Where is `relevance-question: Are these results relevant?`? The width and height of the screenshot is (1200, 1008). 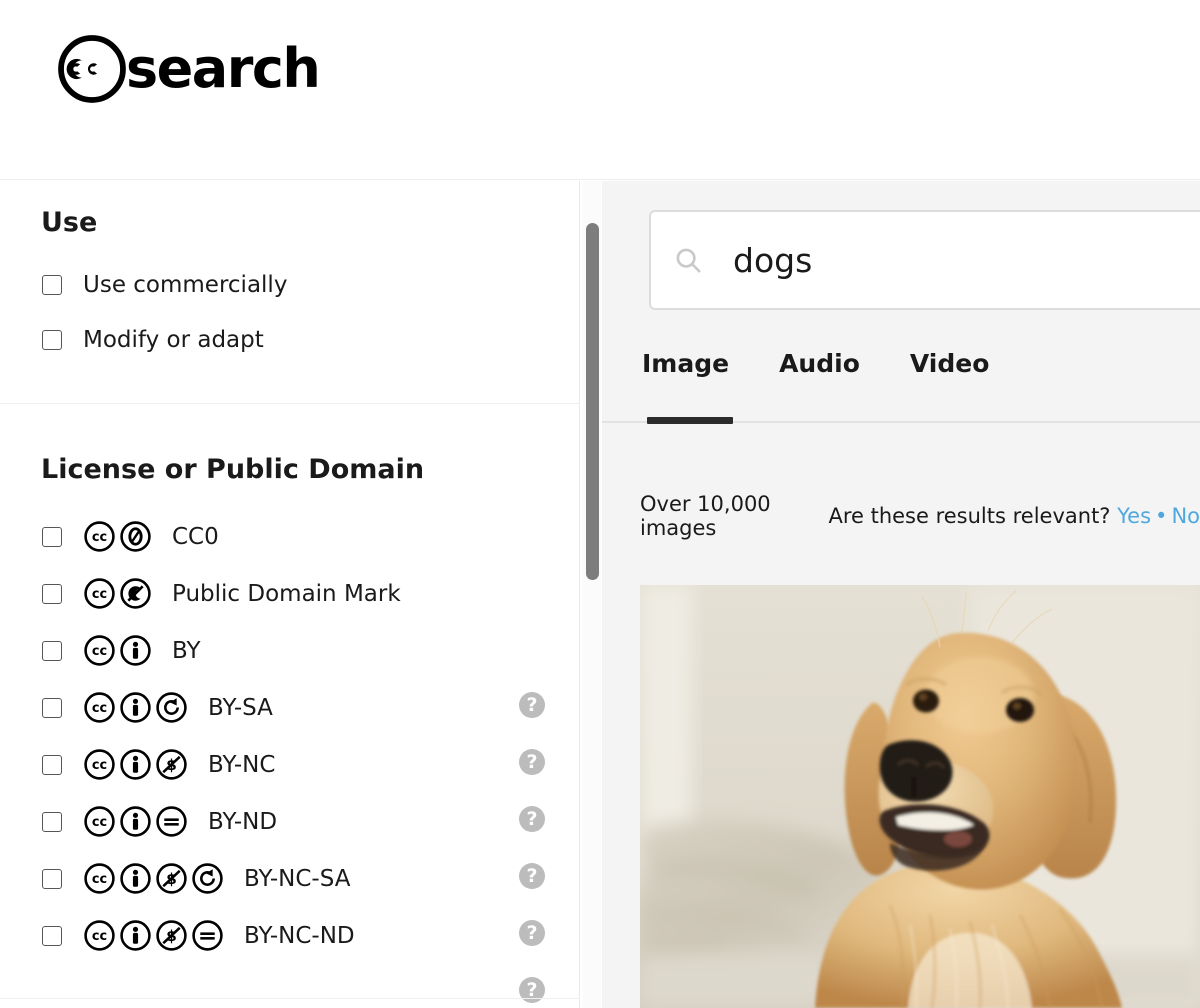 relevance-question: Are these results relevant? is located at coordinates (969, 516).